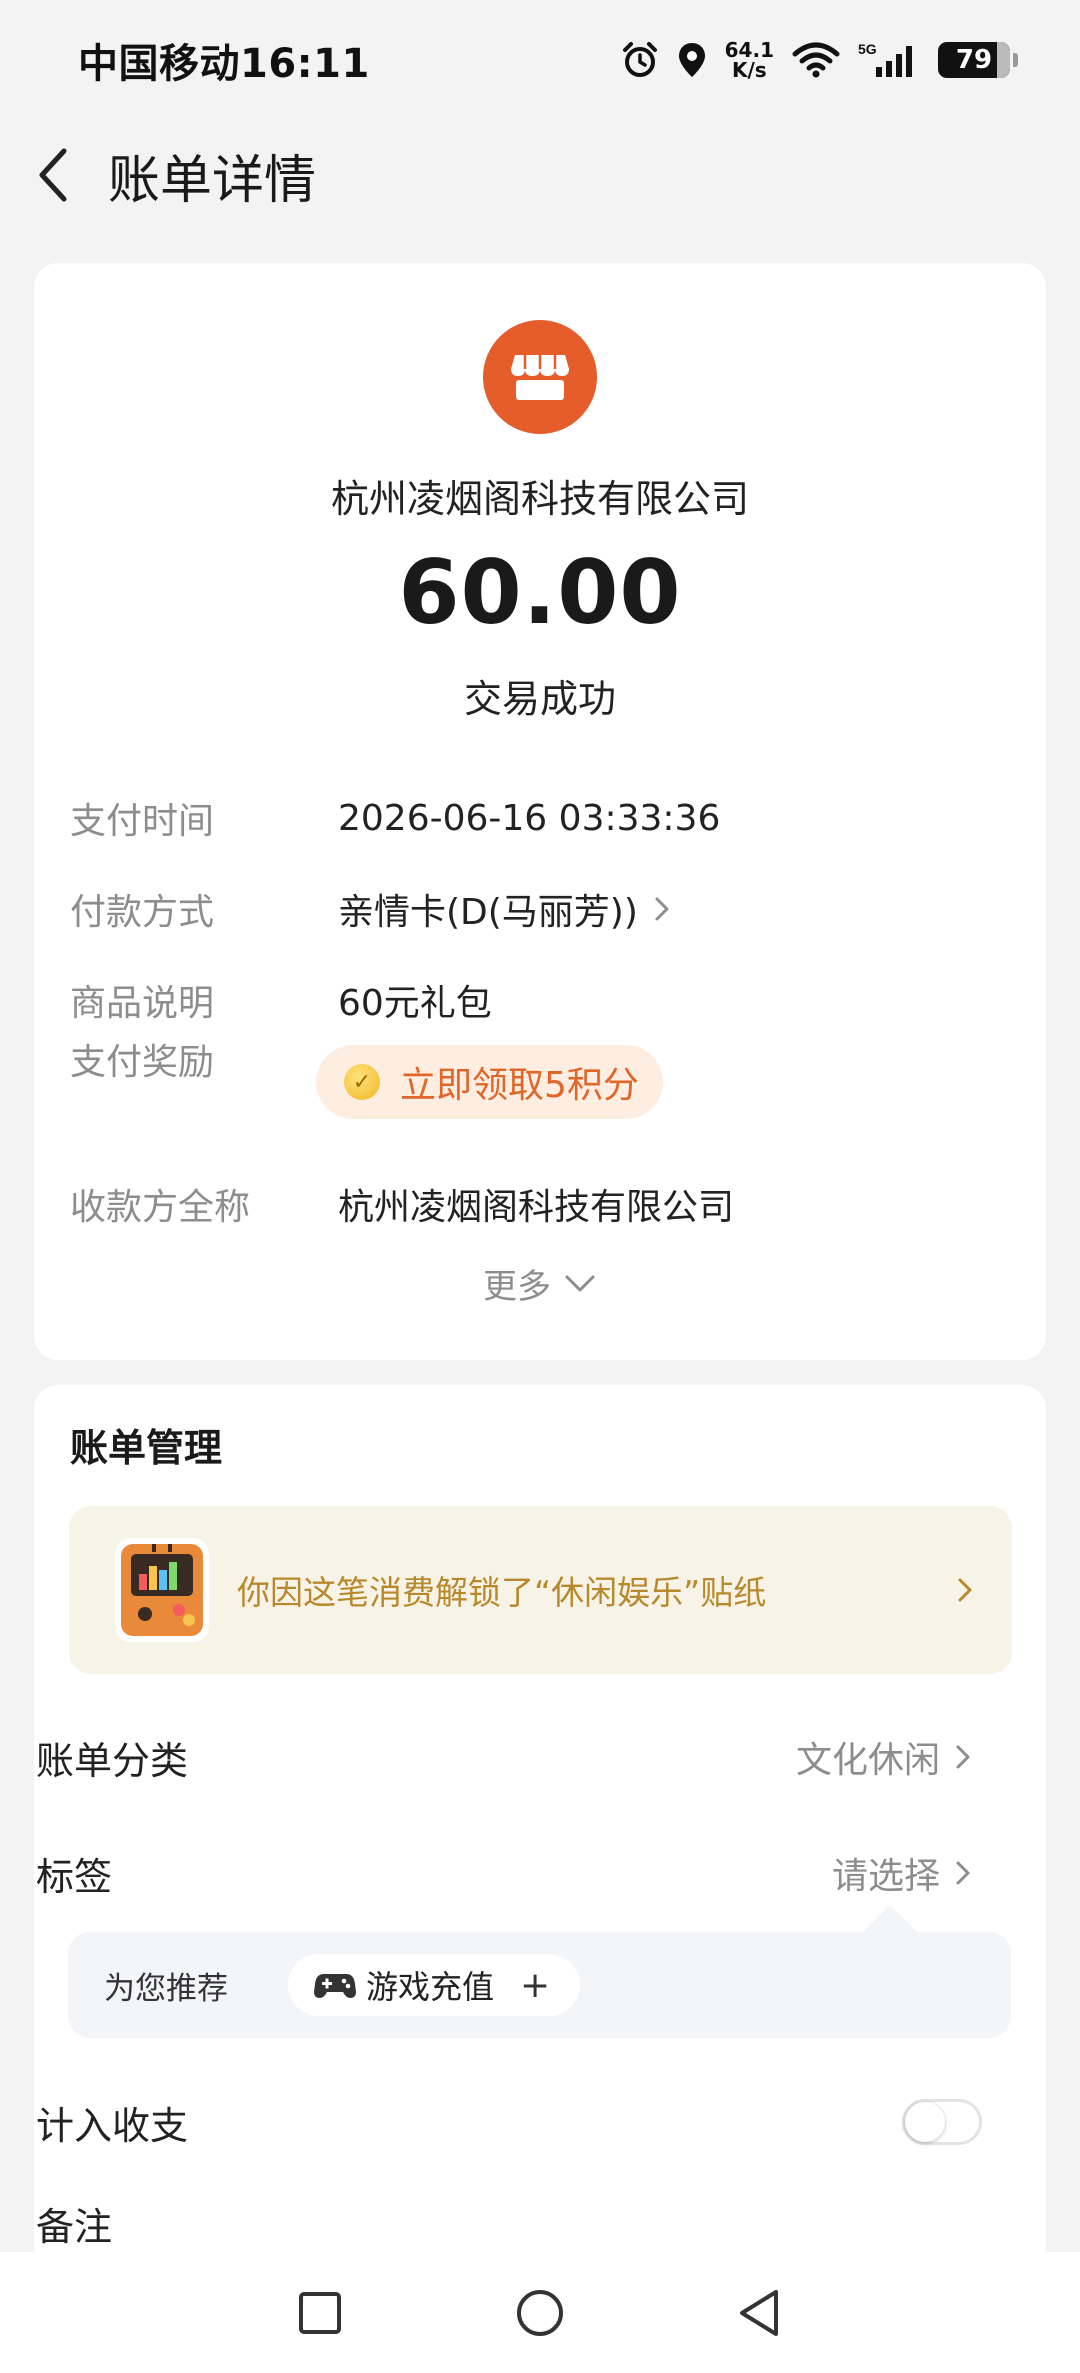 This screenshot has height=2373, width=1080. What do you see at coordinates (488, 912) in the screenshot?
I see `pay-method-value: 亲情卡(D(马丽芳))` at bounding box center [488, 912].